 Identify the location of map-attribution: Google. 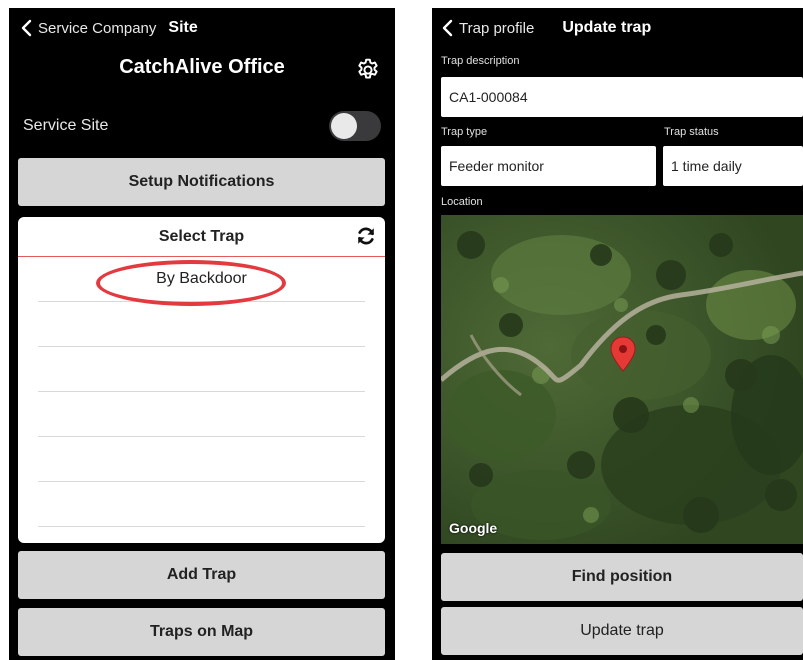
(473, 528).